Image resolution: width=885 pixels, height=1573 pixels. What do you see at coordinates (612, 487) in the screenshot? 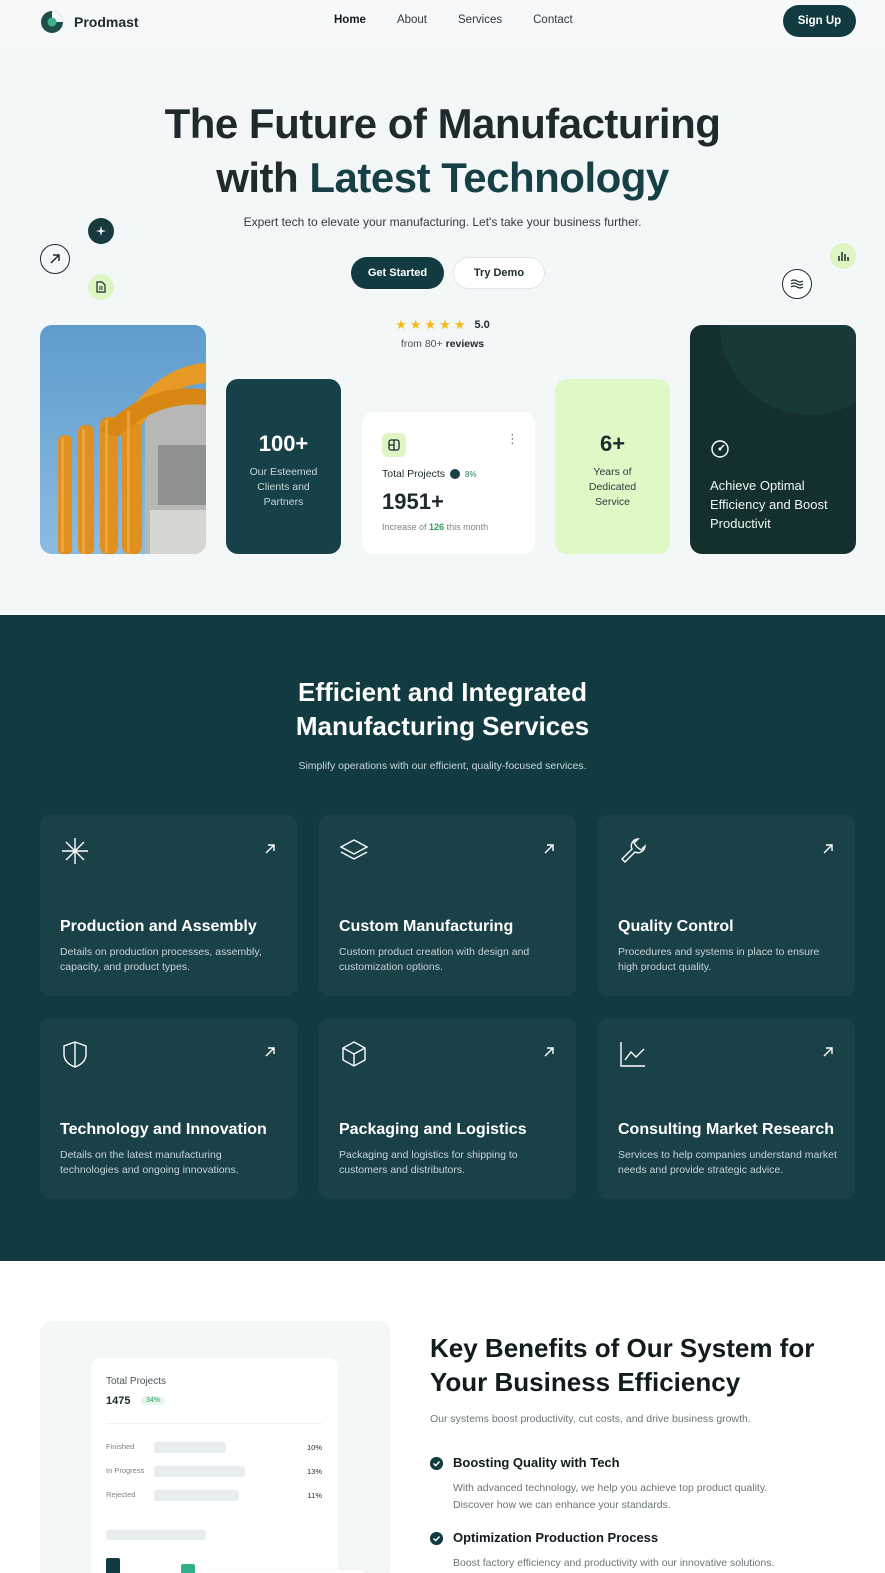
I see `years-label: Years of Dedicated Service` at bounding box center [612, 487].